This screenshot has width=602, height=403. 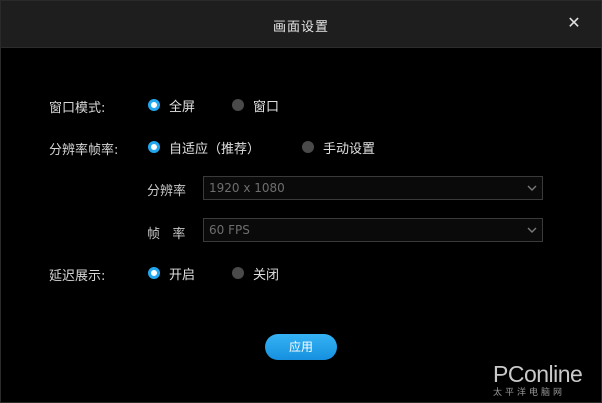 What do you see at coordinates (166, 234) in the screenshot?
I see `fps-label: 帧 率` at bounding box center [166, 234].